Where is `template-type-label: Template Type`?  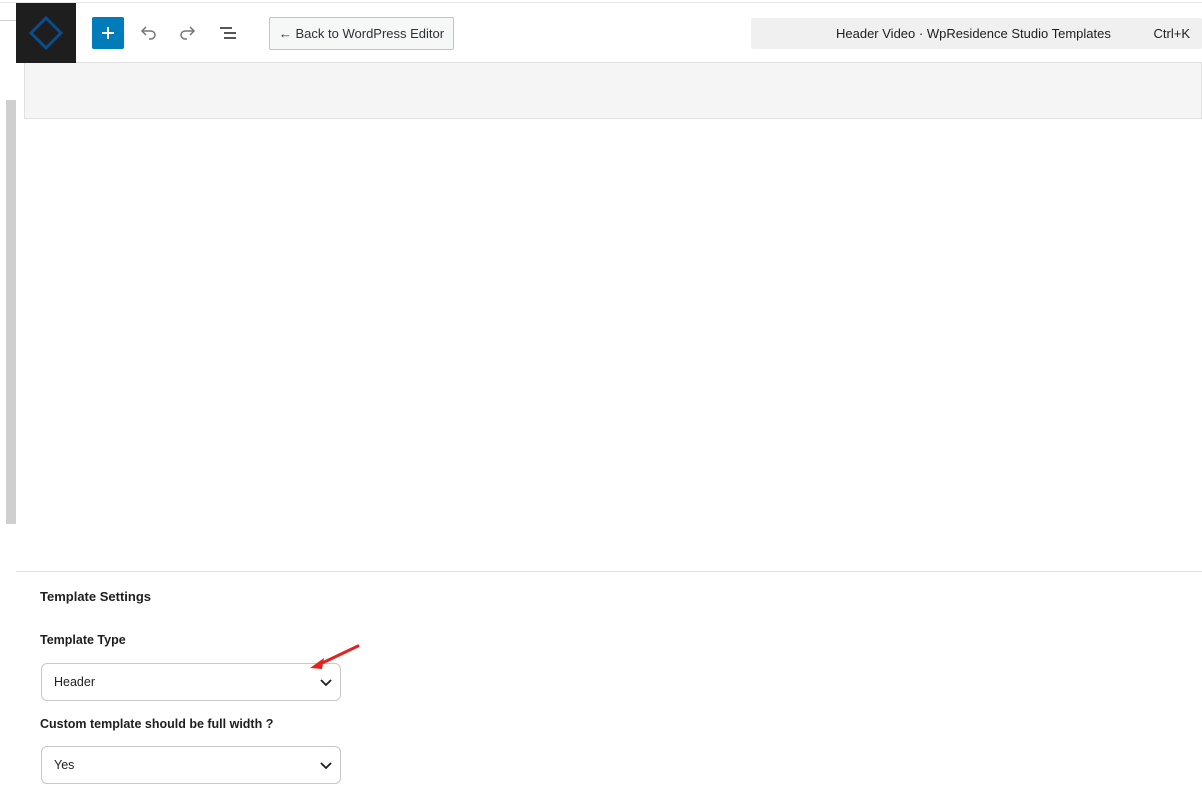 template-type-label: Template Type is located at coordinates (83, 640).